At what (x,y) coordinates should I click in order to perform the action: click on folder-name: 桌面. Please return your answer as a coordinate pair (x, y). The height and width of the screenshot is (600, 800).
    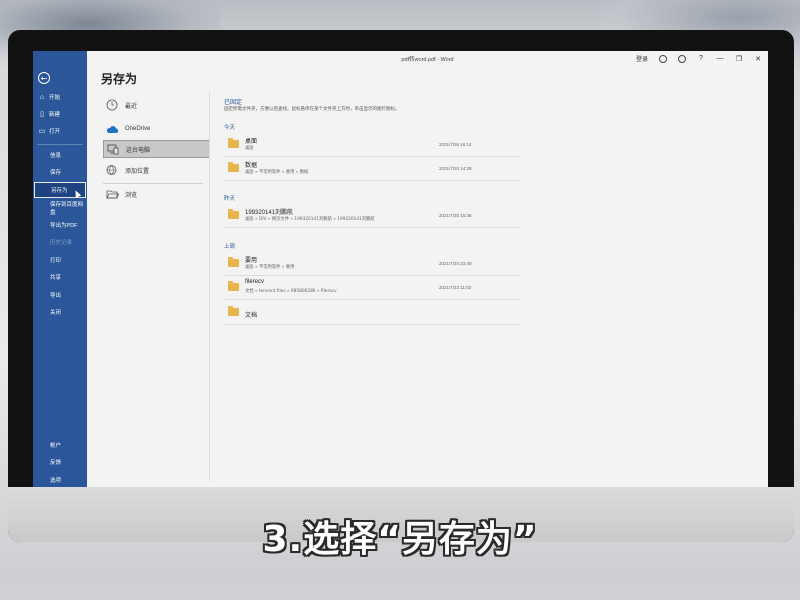
    Looking at the image, I should click on (251, 142).